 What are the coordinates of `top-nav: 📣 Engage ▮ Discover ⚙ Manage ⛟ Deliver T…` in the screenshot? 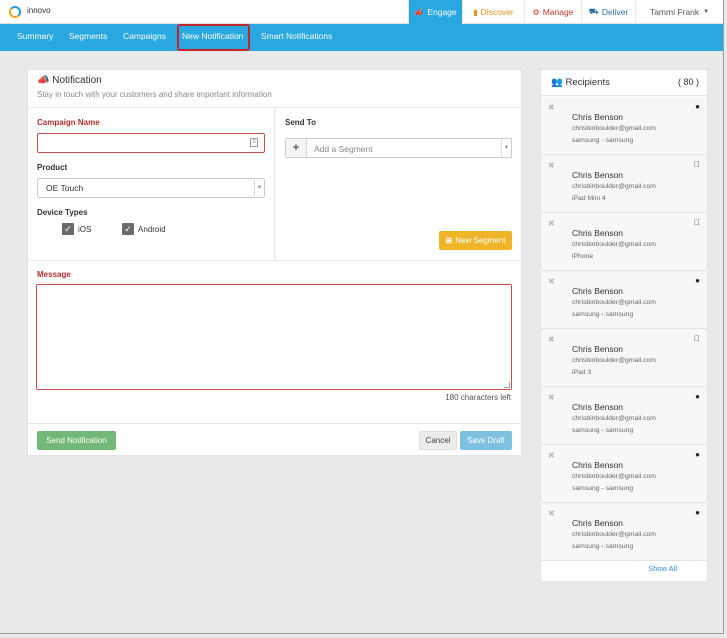 It's located at (565, 12).